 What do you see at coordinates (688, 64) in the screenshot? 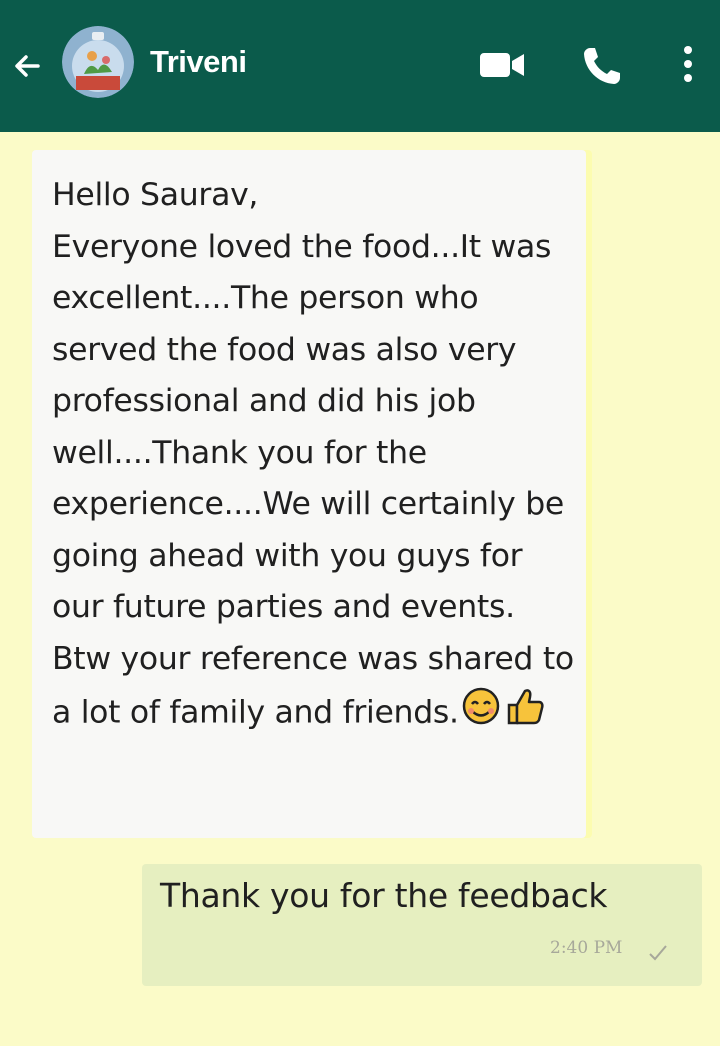
I see `more-options-icon` at bounding box center [688, 64].